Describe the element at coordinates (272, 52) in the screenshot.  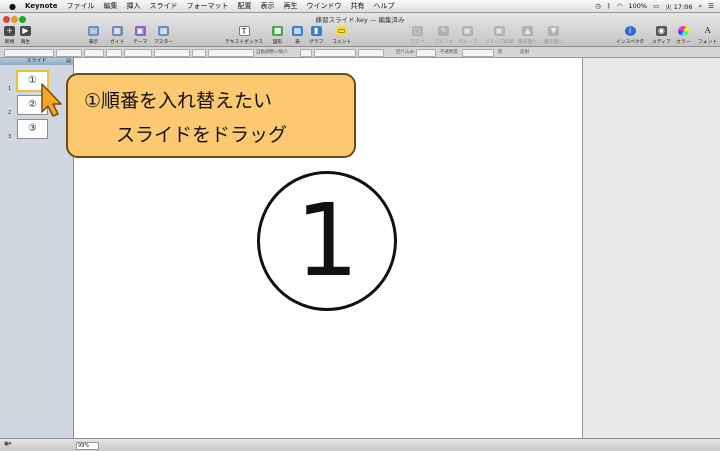
I see `autosize-checkbox: 自動調整に縮小` at that location.